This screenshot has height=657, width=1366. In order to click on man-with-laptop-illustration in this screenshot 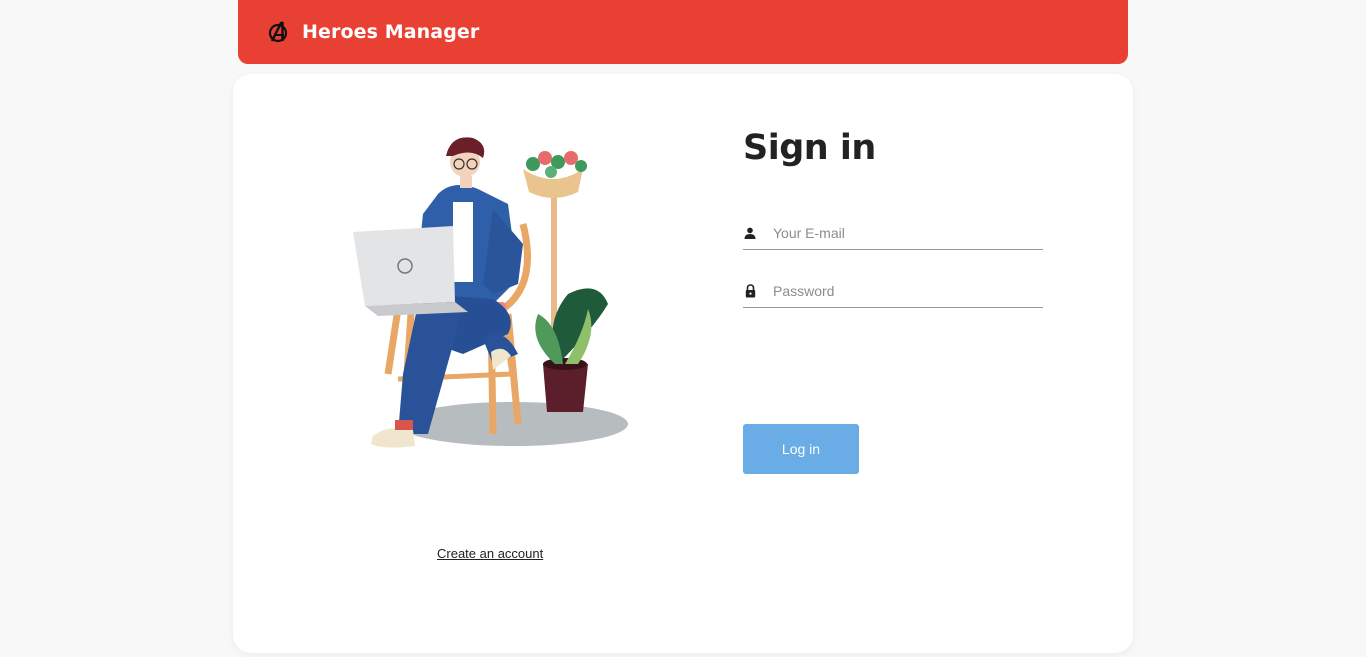, I will do `click(493, 309)`.